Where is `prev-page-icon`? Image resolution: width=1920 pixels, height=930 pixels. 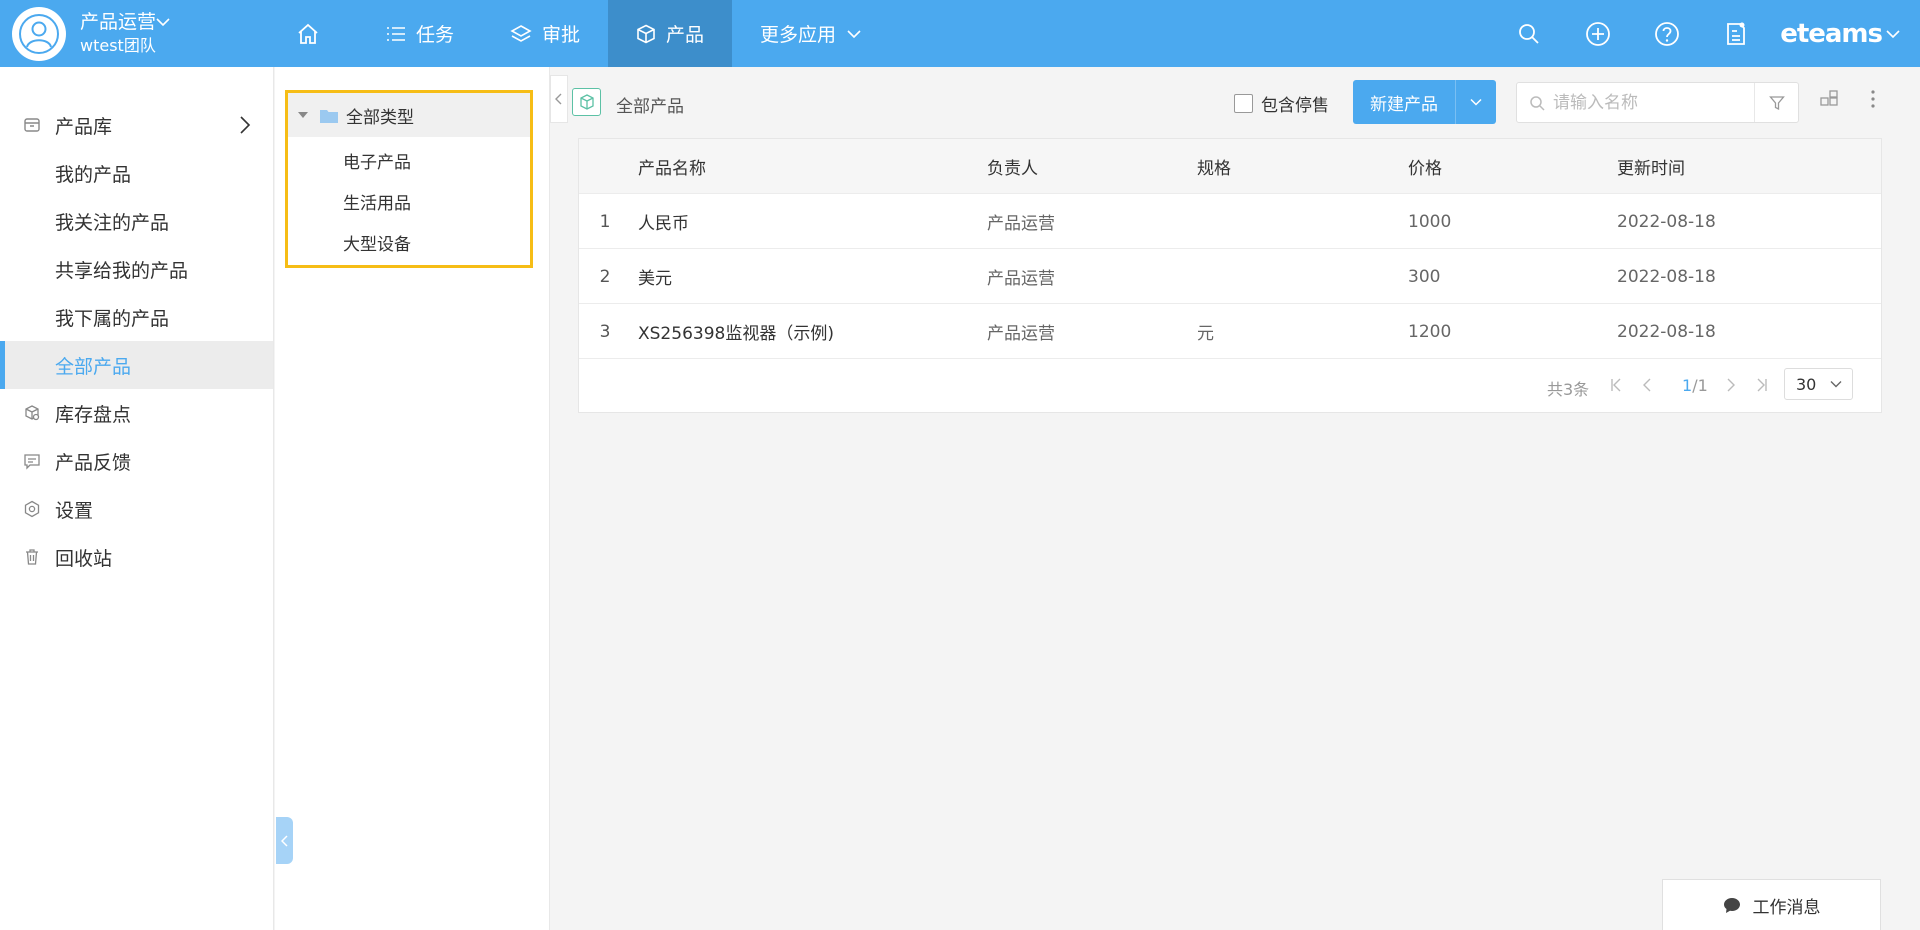 prev-page-icon is located at coordinates (1647, 385).